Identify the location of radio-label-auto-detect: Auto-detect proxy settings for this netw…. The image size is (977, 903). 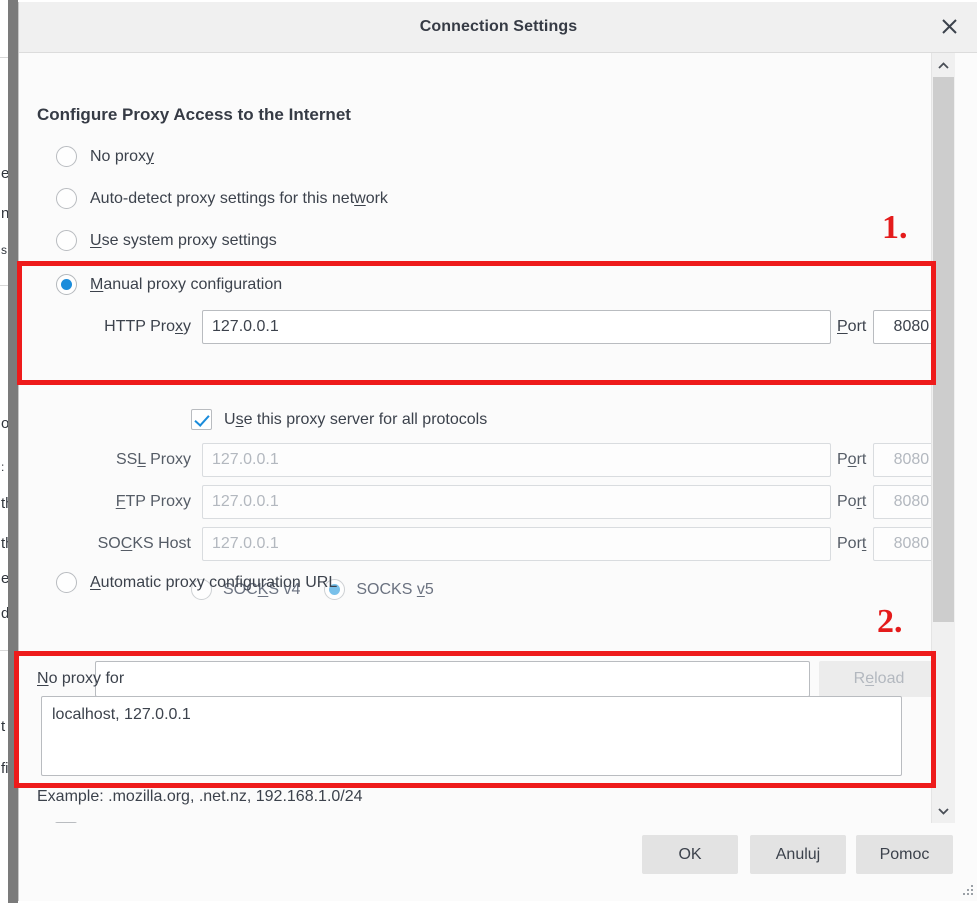
(239, 198).